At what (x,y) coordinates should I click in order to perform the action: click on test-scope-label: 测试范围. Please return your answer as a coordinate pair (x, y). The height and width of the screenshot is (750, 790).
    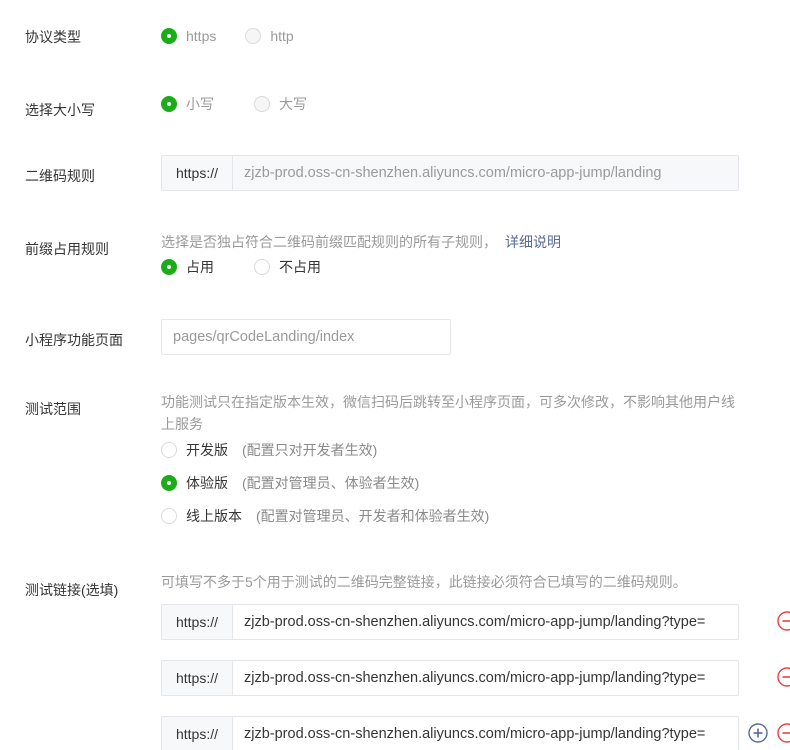
    Looking at the image, I should click on (53, 409).